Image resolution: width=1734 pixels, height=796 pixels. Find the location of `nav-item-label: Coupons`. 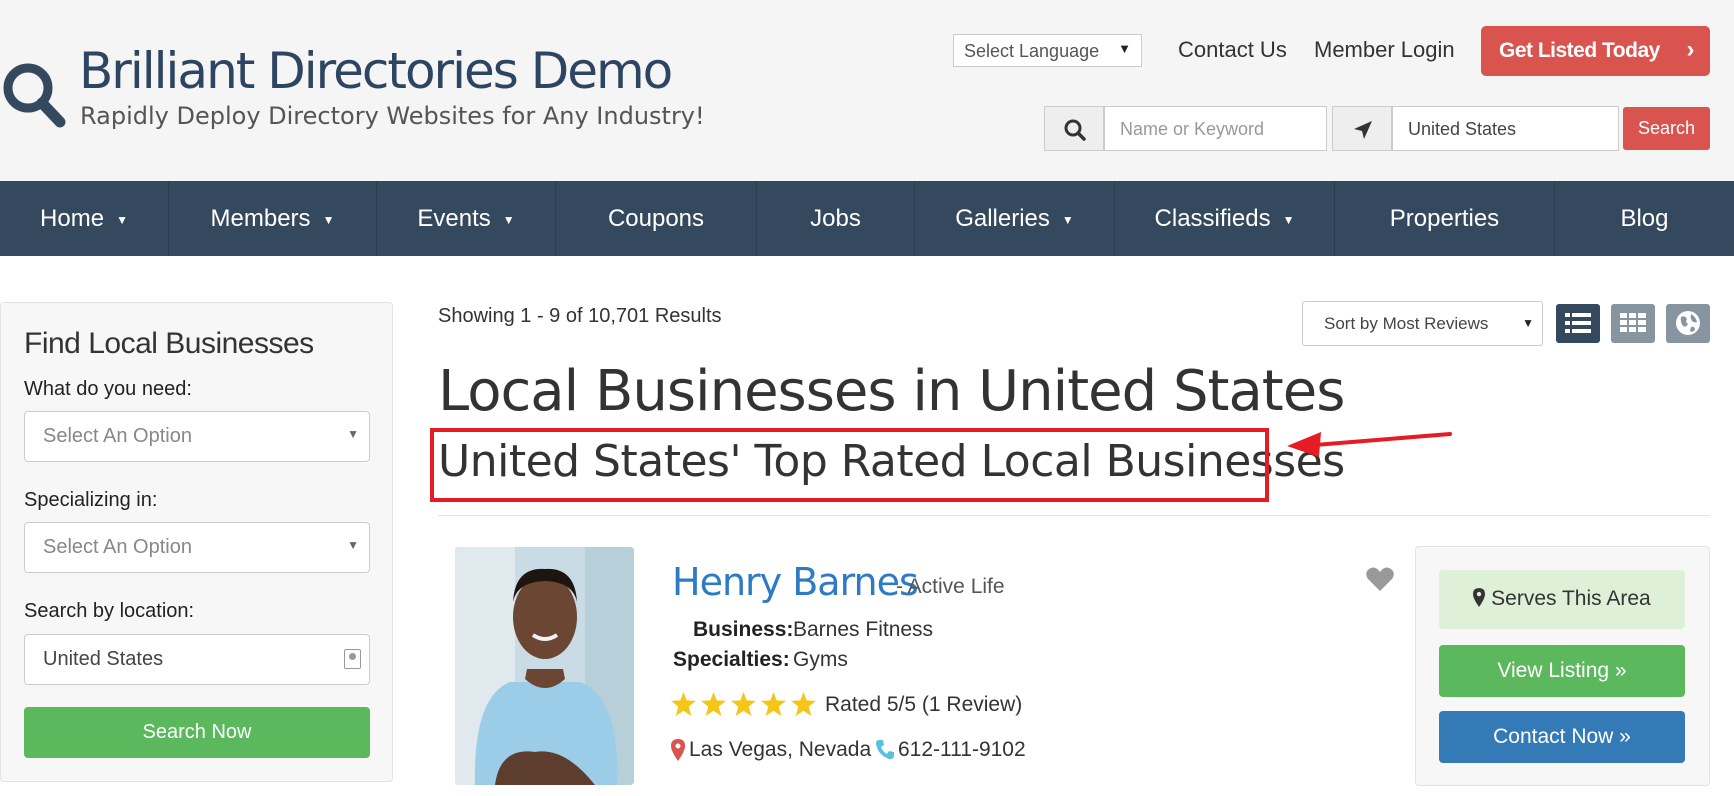

nav-item-label: Coupons is located at coordinates (656, 218).